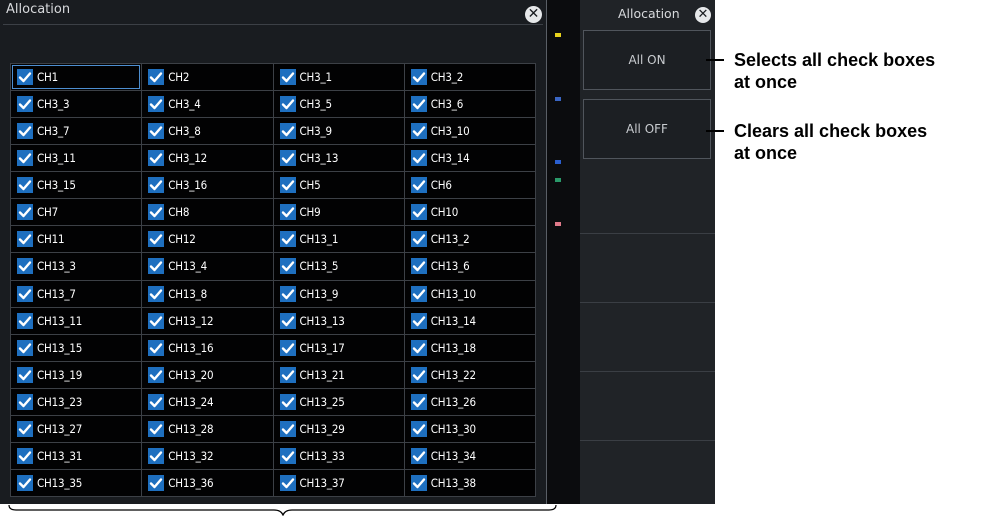 The height and width of the screenshot is (516, 1006). Describe the element at coordinates (76, 347) in the screenshot. I see `channel-checkbox: CH13_15` at that location.